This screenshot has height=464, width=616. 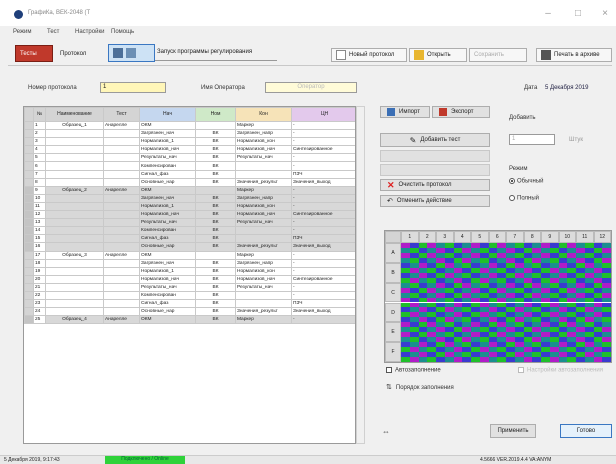 What do you see at coordinates (189, 263) in the screenshot?
I see `table-row: 18 Загрязнен_нач ВК Загрязнен_напр -` at bounding box center [189, 263].